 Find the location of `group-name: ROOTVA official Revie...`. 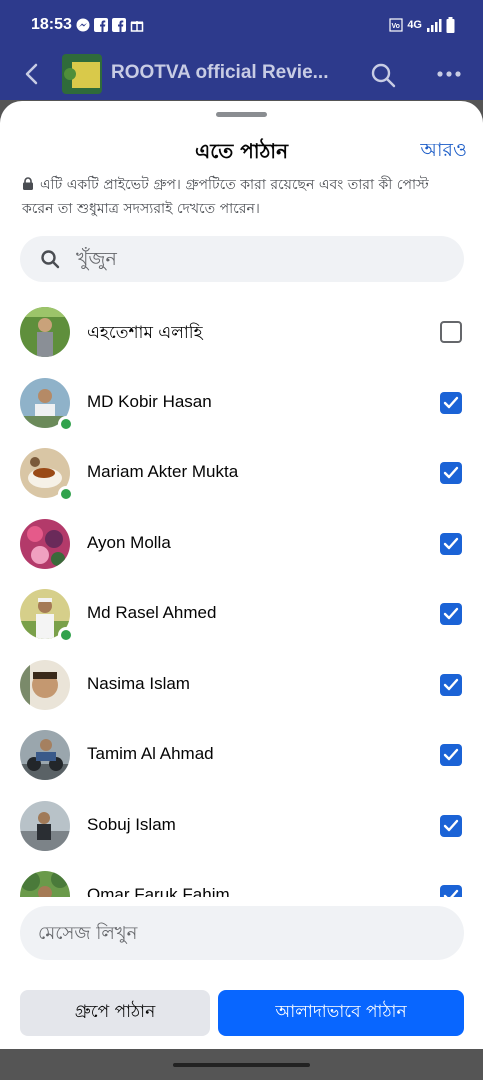

group-name: ROOTVA official Revie... is located at coordinates (228, 73).